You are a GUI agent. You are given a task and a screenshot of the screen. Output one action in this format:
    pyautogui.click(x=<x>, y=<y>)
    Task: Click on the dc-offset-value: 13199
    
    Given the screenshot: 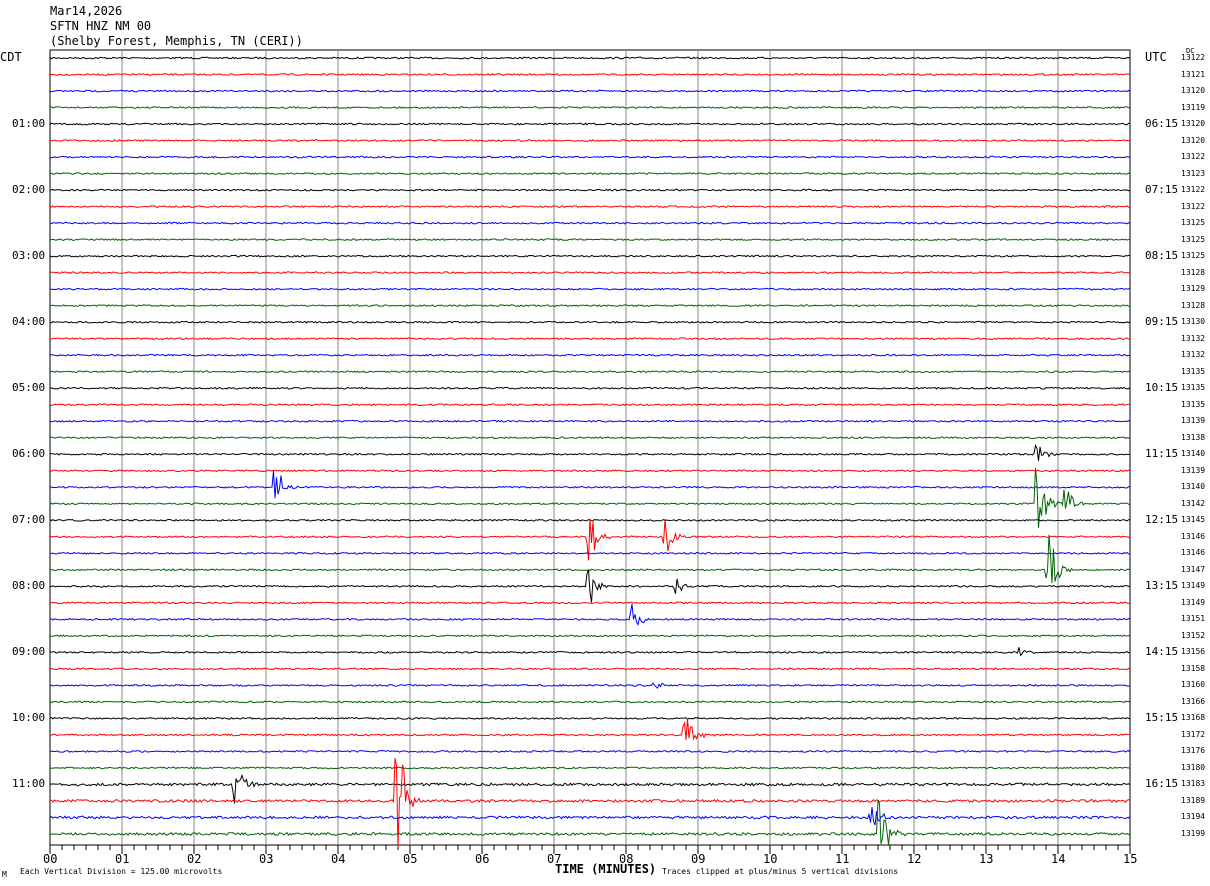 What is the action you would take?
    pyautogui.click(x=1193, y=833)
    